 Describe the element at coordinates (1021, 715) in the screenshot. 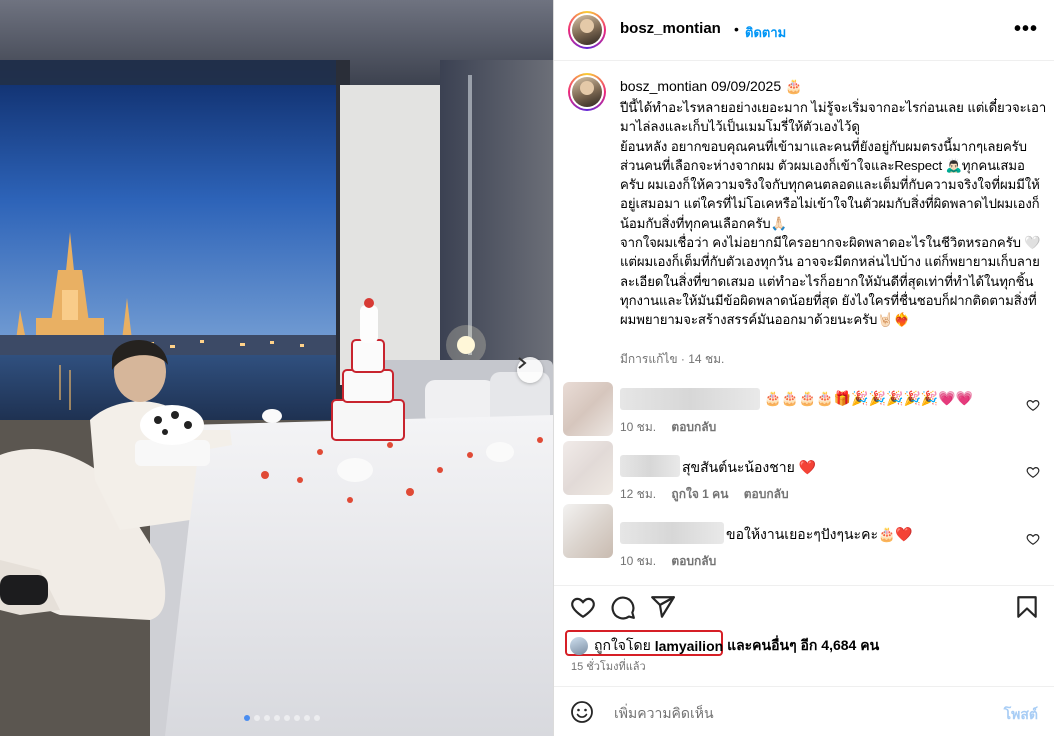

I see `post-comment-button: โพสต์` at that location.